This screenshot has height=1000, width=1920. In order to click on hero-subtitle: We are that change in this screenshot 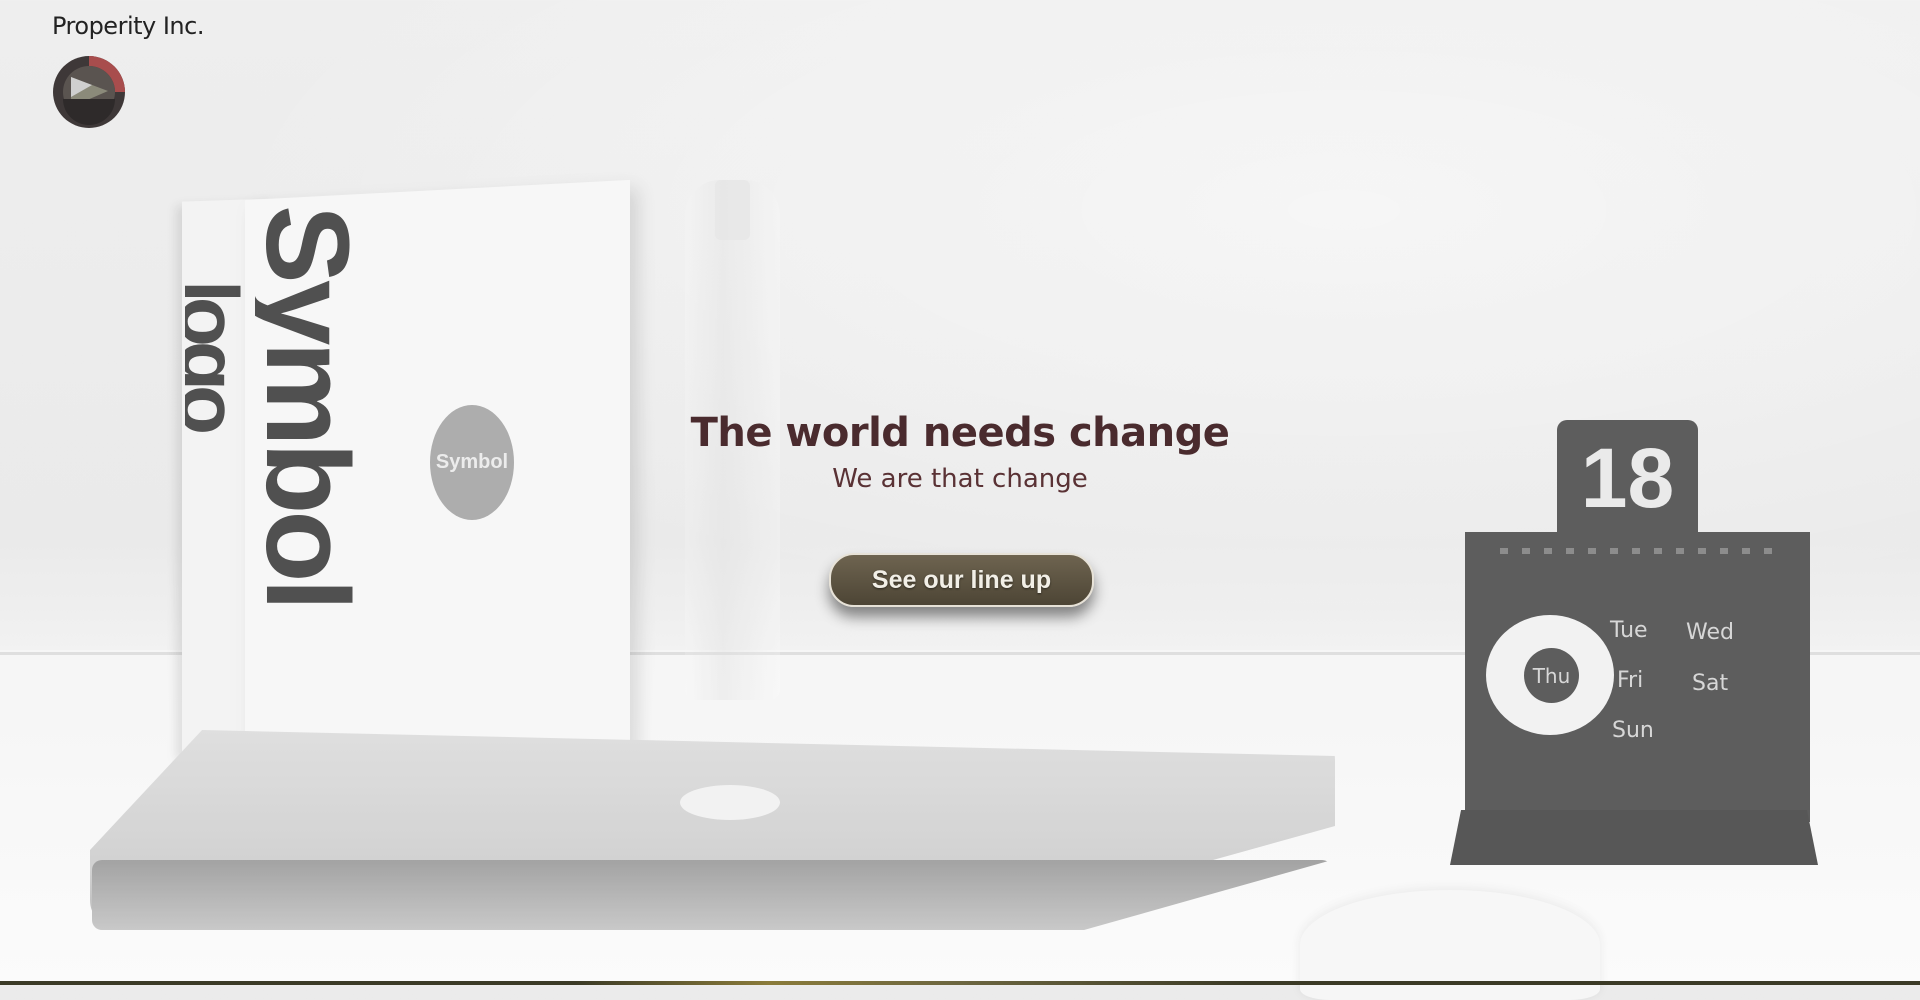, I will do `click(960, 479)`.